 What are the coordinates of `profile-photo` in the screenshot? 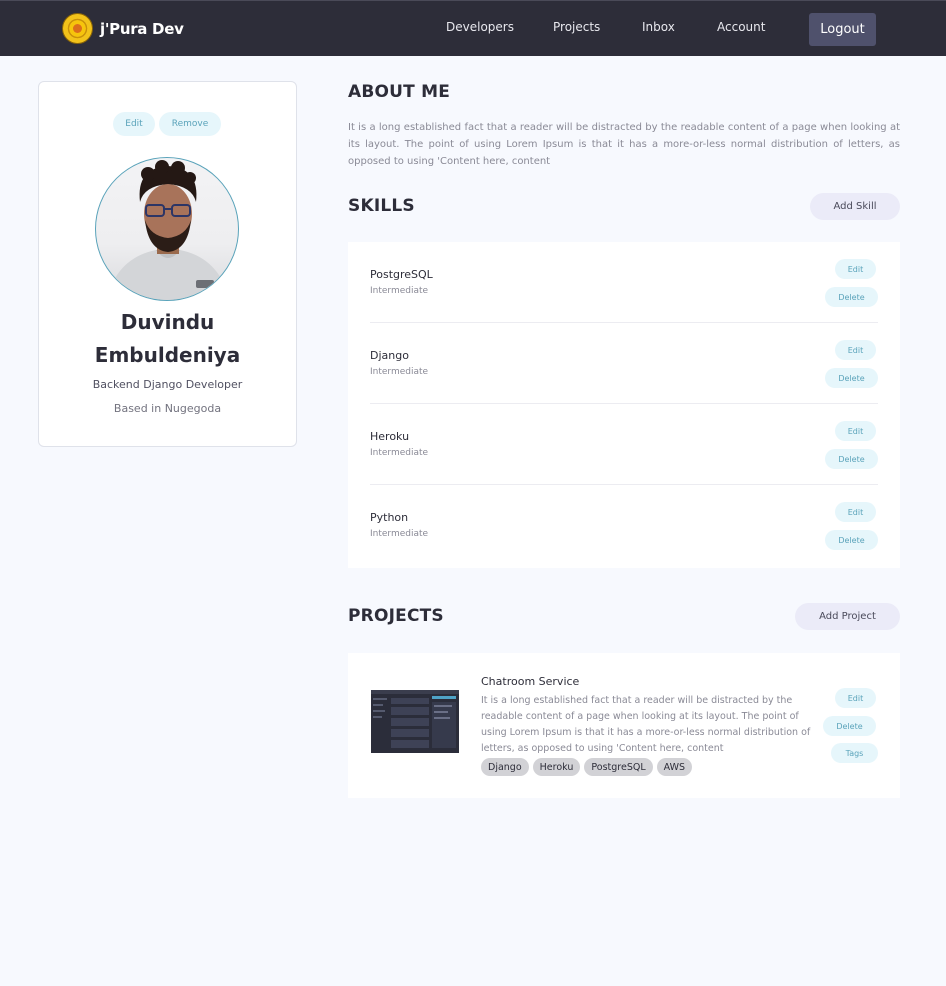 It's located at (168, 230).